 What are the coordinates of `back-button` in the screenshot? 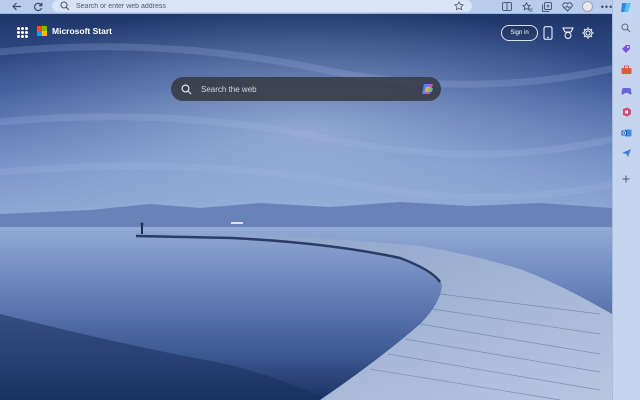 It's located at (17, 6).